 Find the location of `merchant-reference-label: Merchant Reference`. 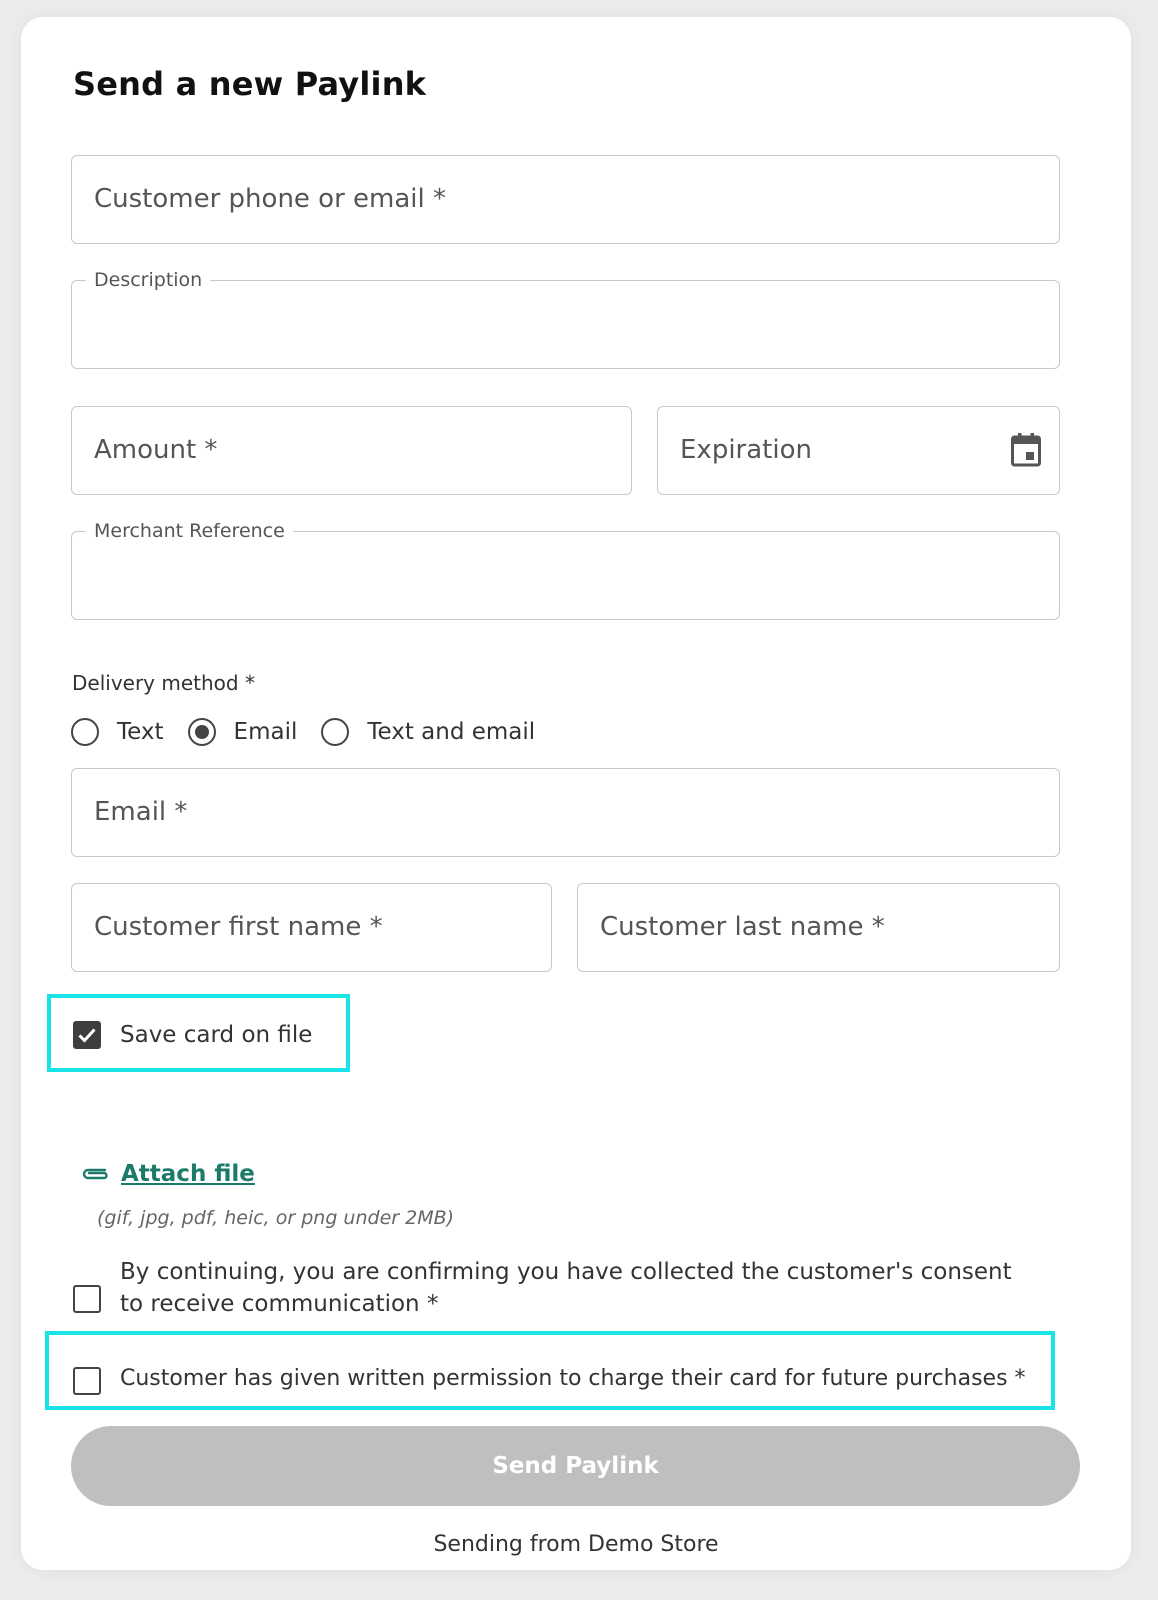

merchant-reference-label: Merchant Reference is located at coordinates (189, 531).